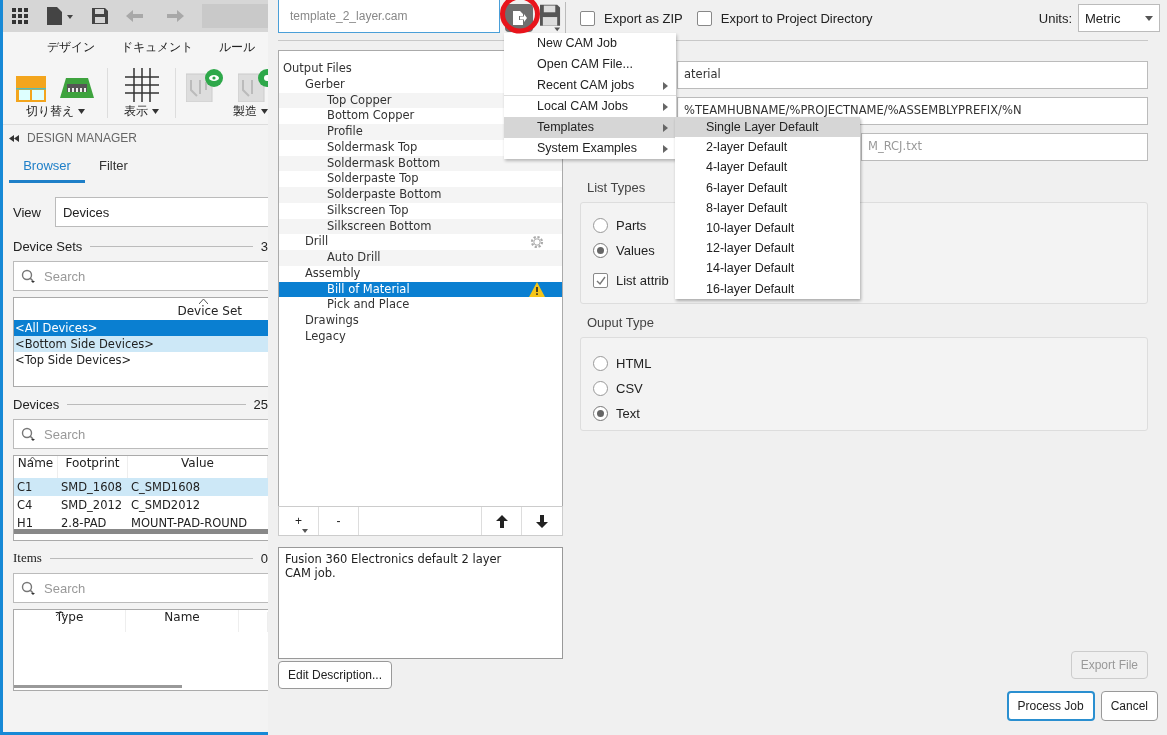 This screenshot has height=735, width=1167. Describe the element at coordinates (1129, 706) in the screenshot. I see `cancel-button: Cancel` at that location.